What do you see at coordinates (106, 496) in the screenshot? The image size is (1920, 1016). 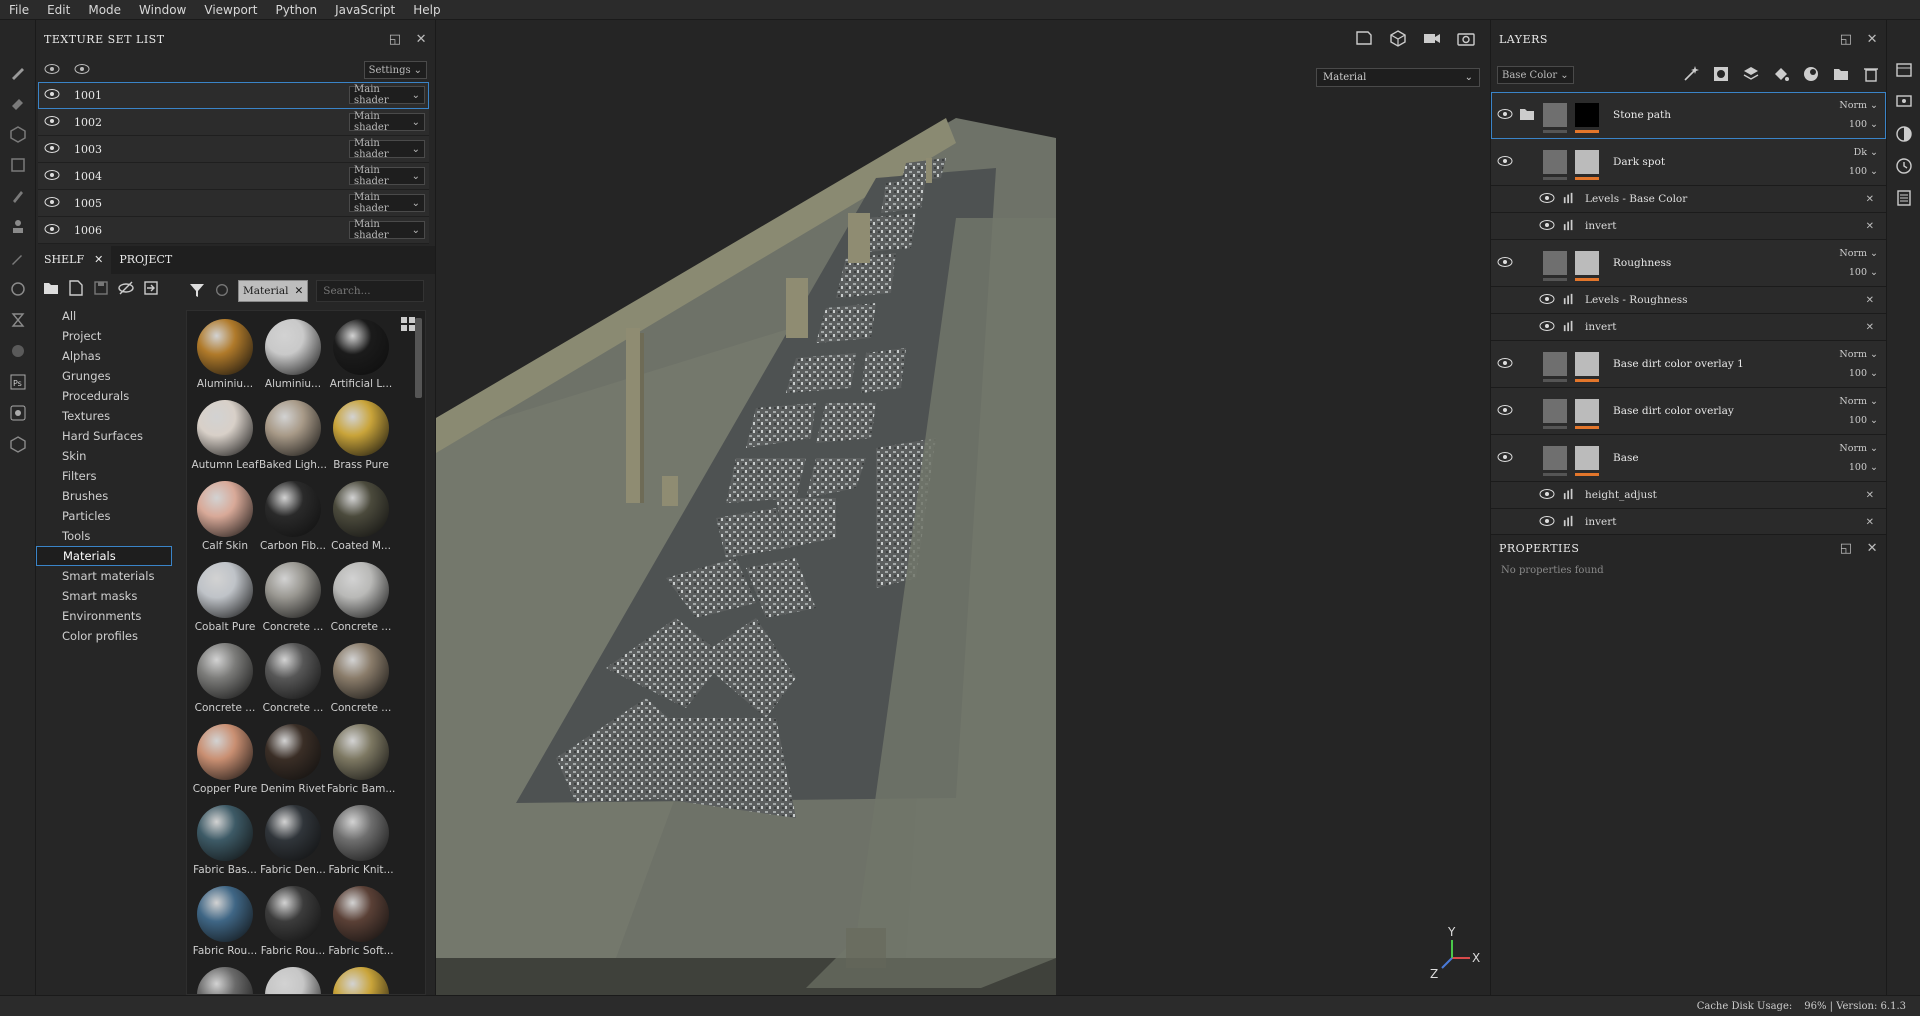 I see `category-brushes: Brushes` at bounding box center [106, 496].